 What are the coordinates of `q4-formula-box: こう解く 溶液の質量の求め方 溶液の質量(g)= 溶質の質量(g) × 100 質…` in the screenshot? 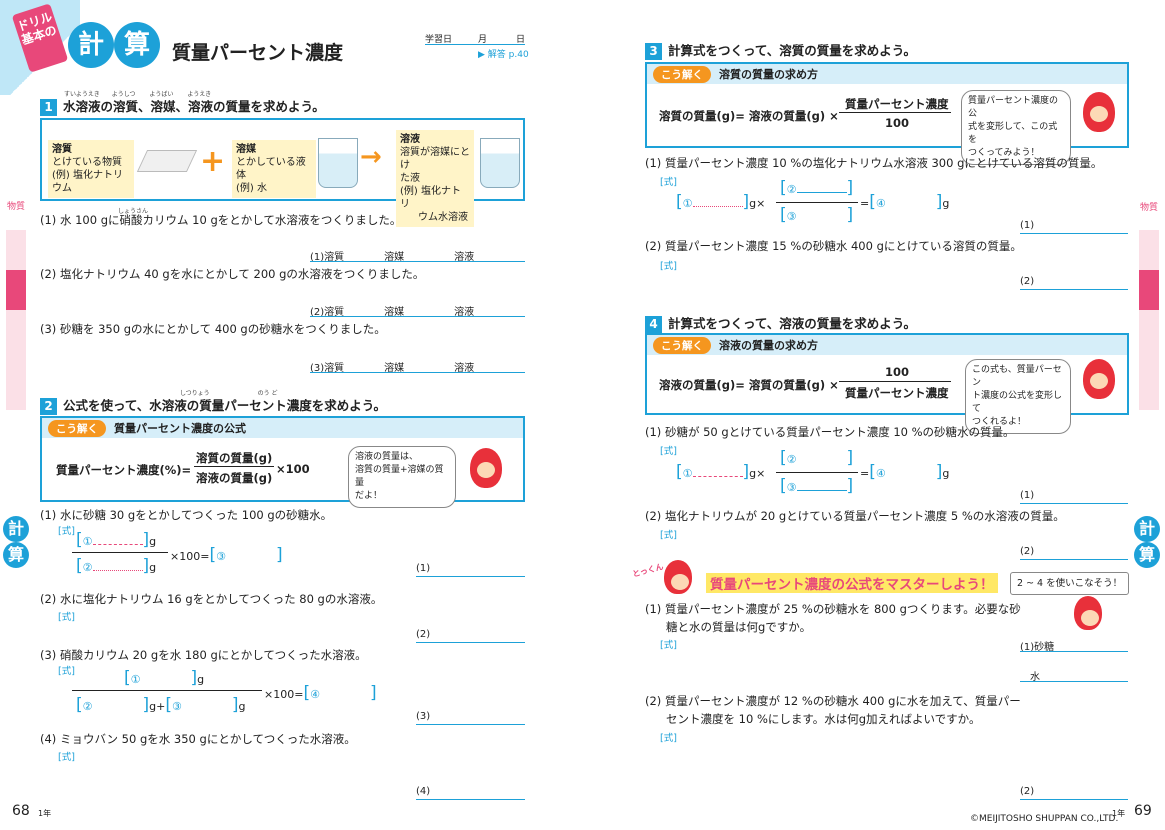 It's located at (887, 383).